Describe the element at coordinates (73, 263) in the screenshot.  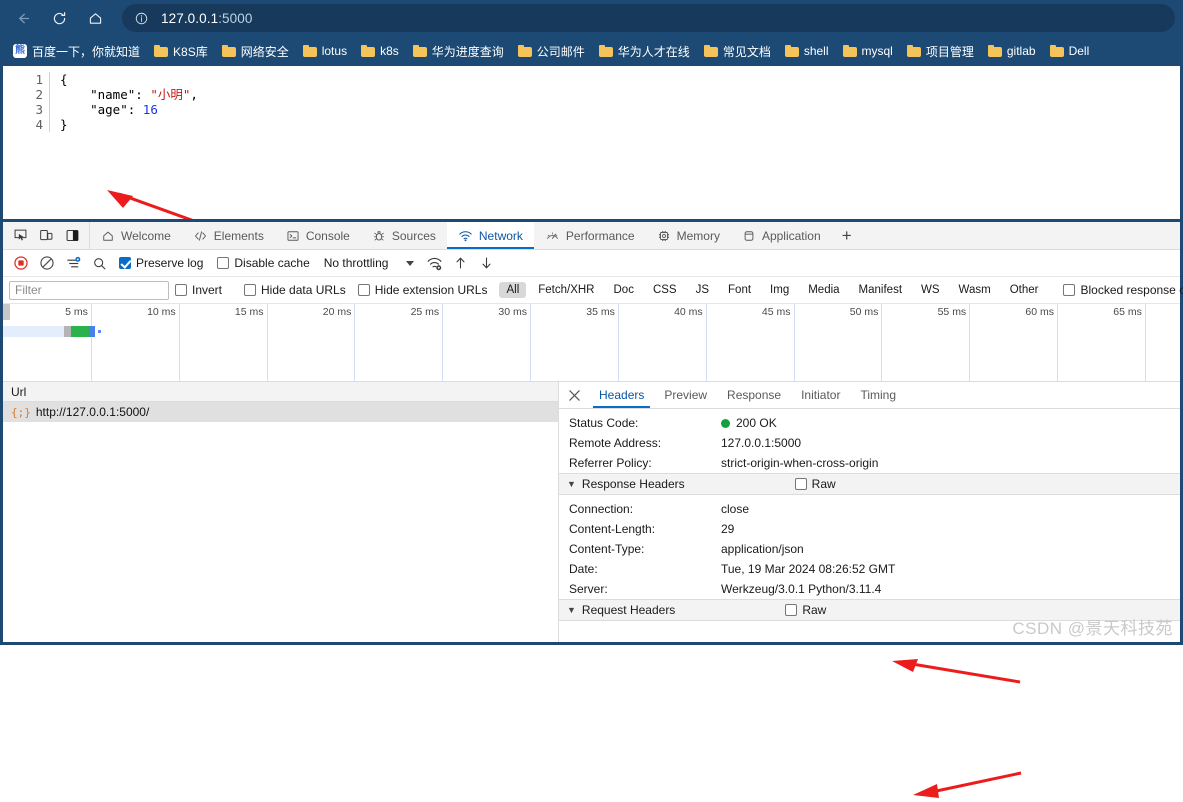
I see `filter-settings-icon` at that location.